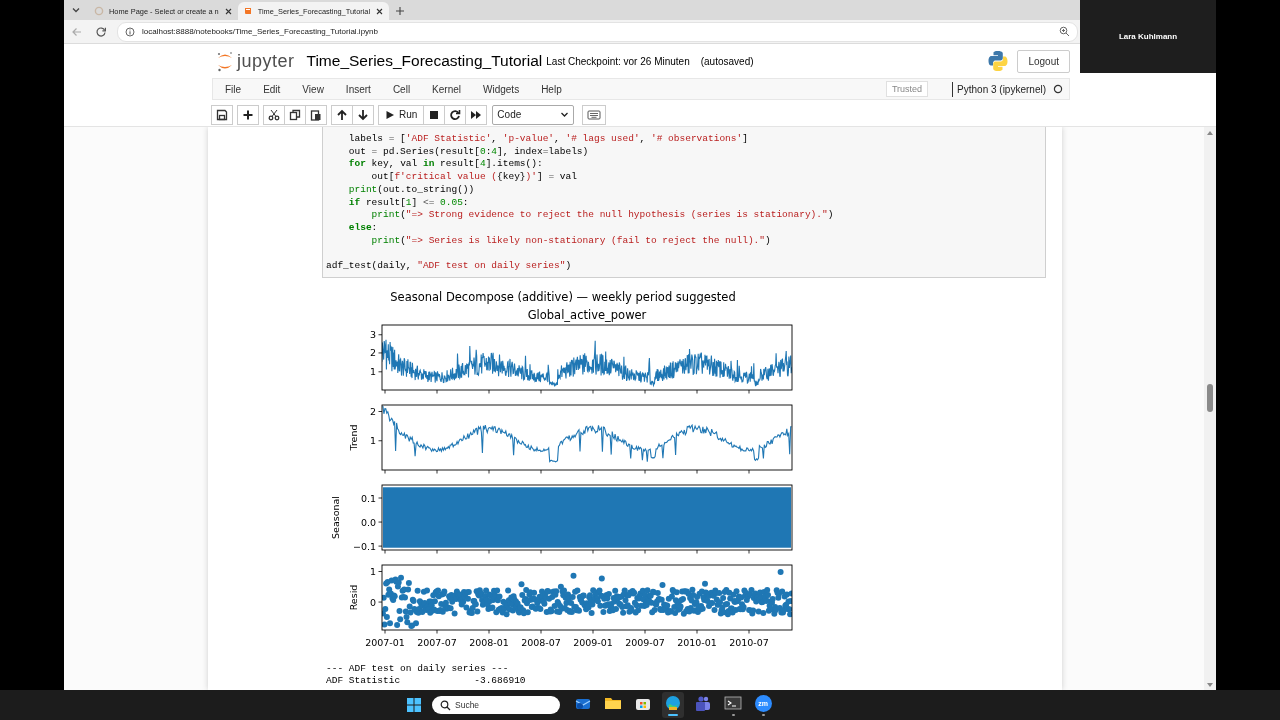 This screenshot has width=1280, height=720. I want to click on url-text: localhost:8888/notebooks/Time_Series_Forecasting_Tutorial.ipynb, so click(260, 31).